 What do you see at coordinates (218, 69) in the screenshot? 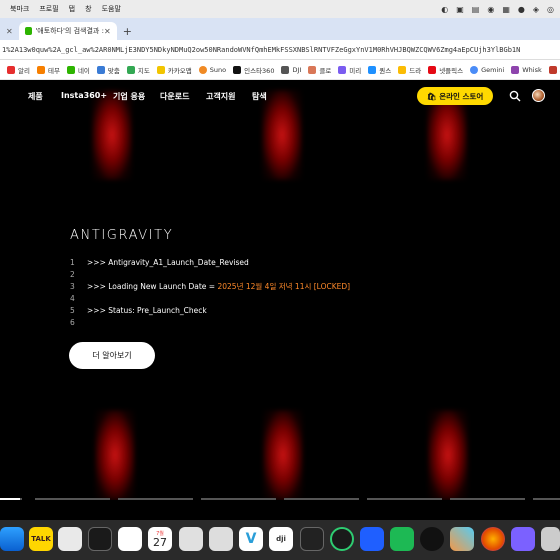
I see `bookmark-label: Suno` at bounding box center [218, 69].